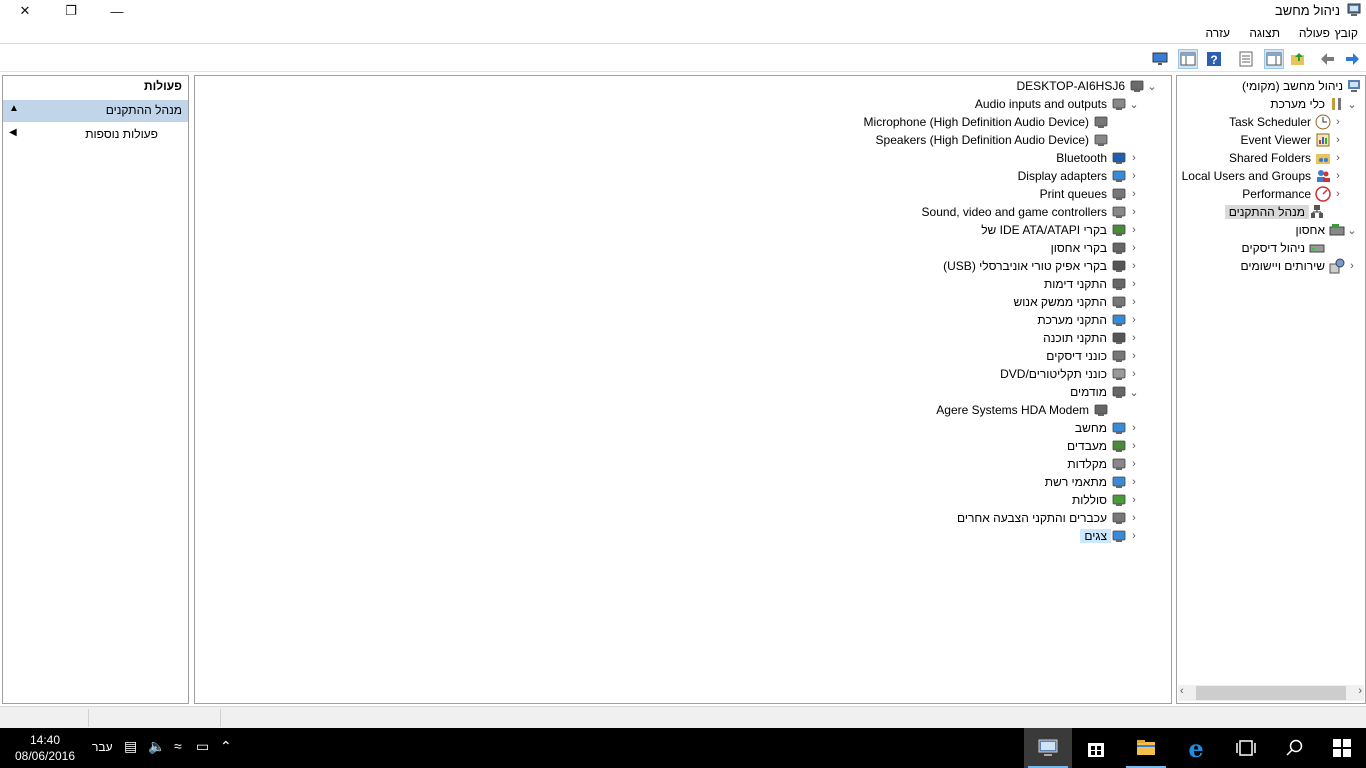 This screenshot has width=1366, height=768. What do you see at coordinates (1274, 59) in the screenshot?
I see `show-tree-button` at bounding box center [1274, 59].